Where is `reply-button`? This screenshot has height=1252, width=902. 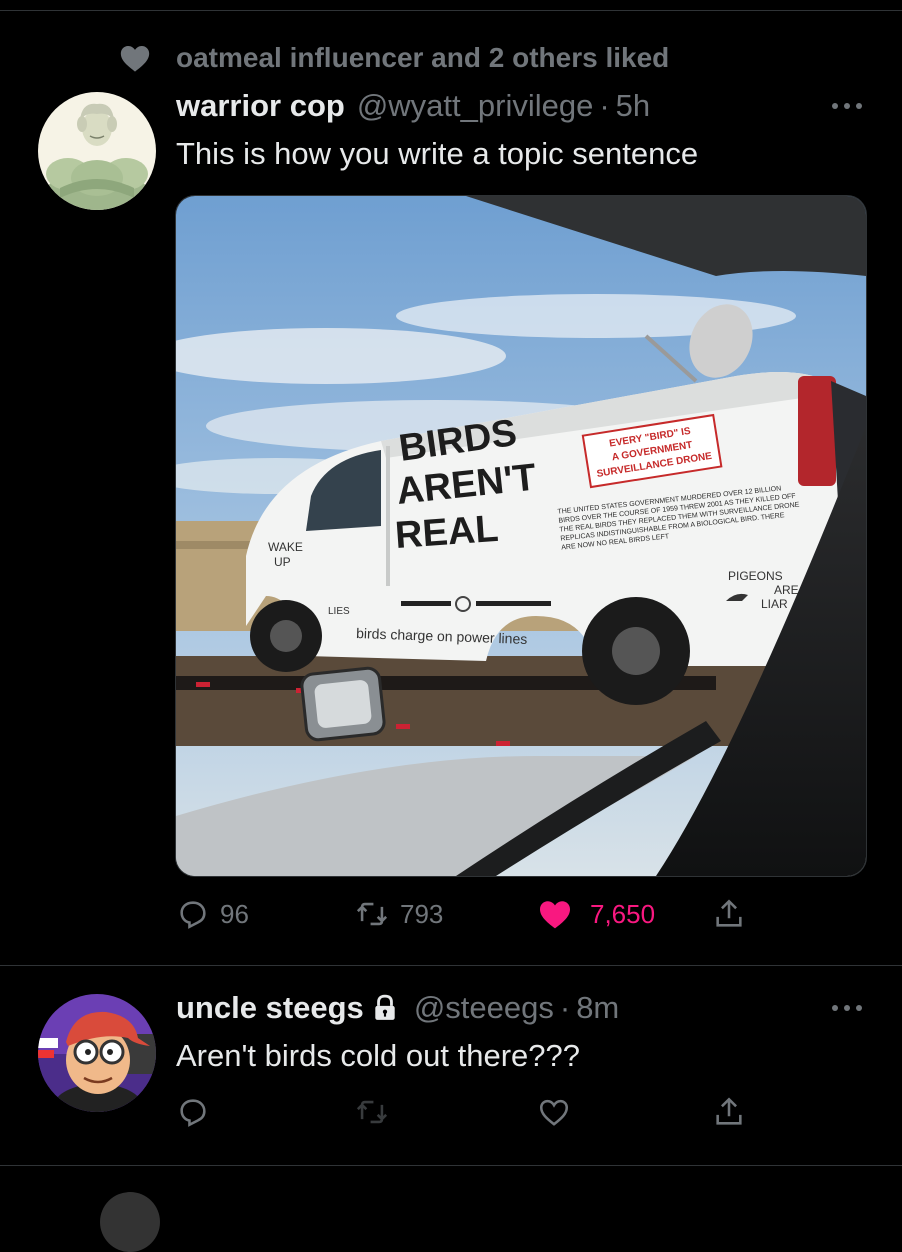
reply-button is located at coordinates (193, 1112).